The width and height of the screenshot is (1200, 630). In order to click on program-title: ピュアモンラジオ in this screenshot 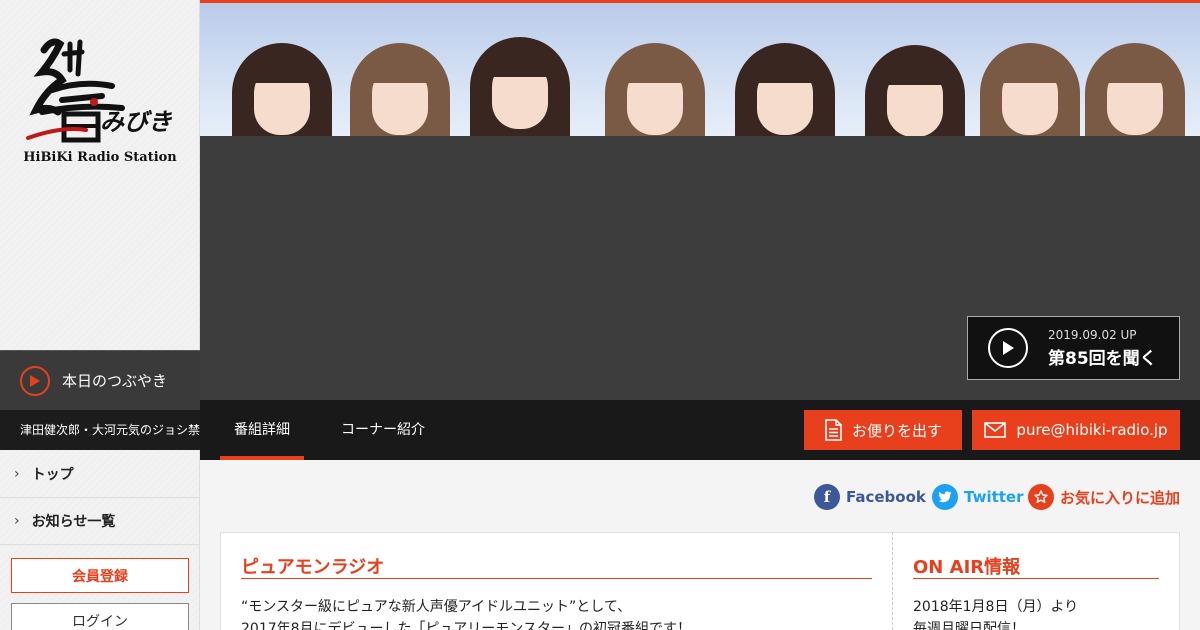, I will do `click(556, 566)`.